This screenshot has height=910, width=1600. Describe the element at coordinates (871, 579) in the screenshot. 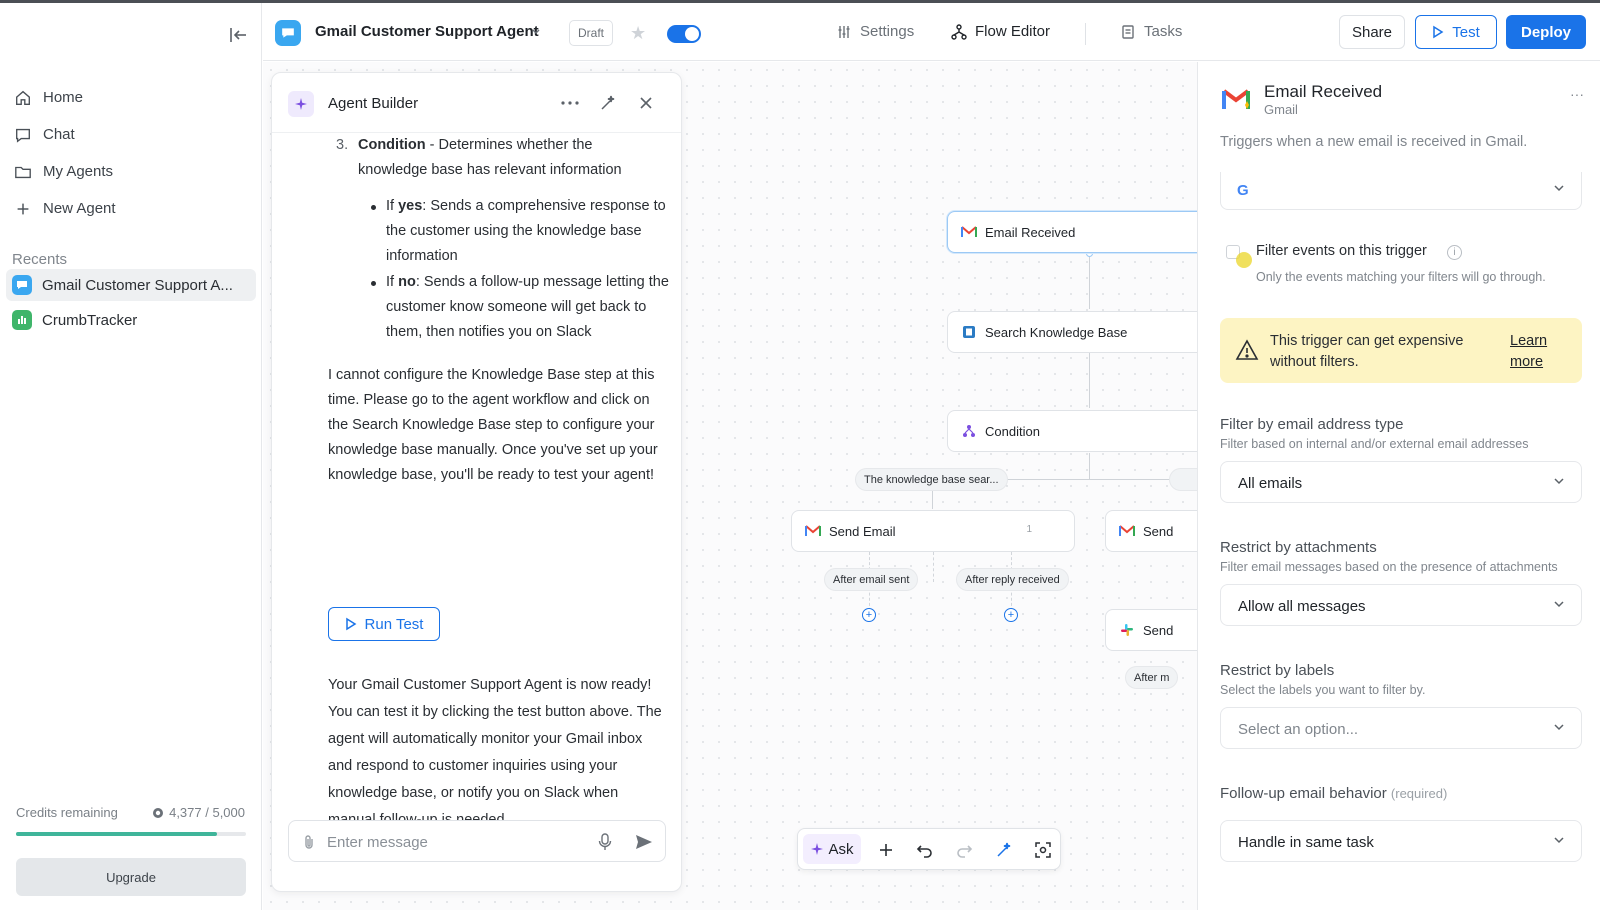

I see `branch-label-after-email-sent: After email sent` at that location.